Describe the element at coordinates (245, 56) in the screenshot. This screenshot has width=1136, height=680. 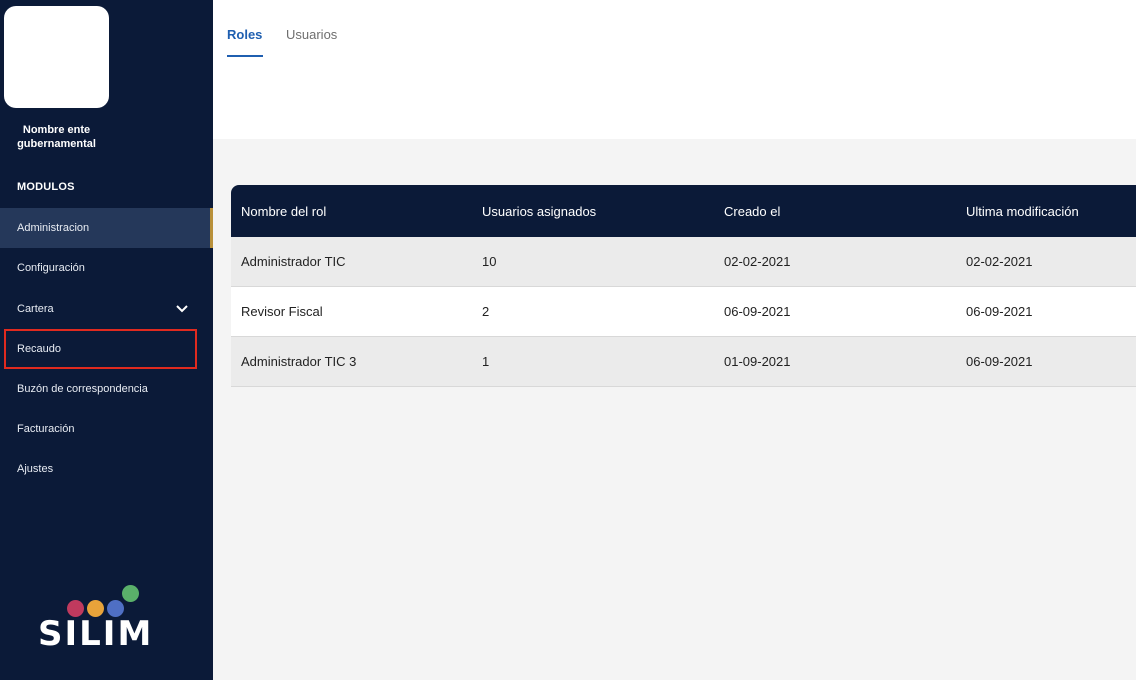
I see `active-tab-indicator` at that location.